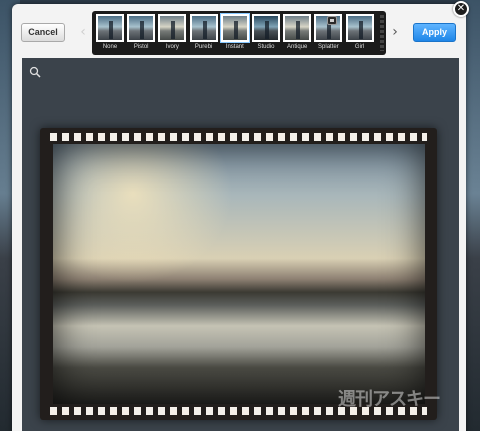 This screenshot has height=431, width=480. I want to click on watermark-text: 週刊アスキー, so click(389, 399).